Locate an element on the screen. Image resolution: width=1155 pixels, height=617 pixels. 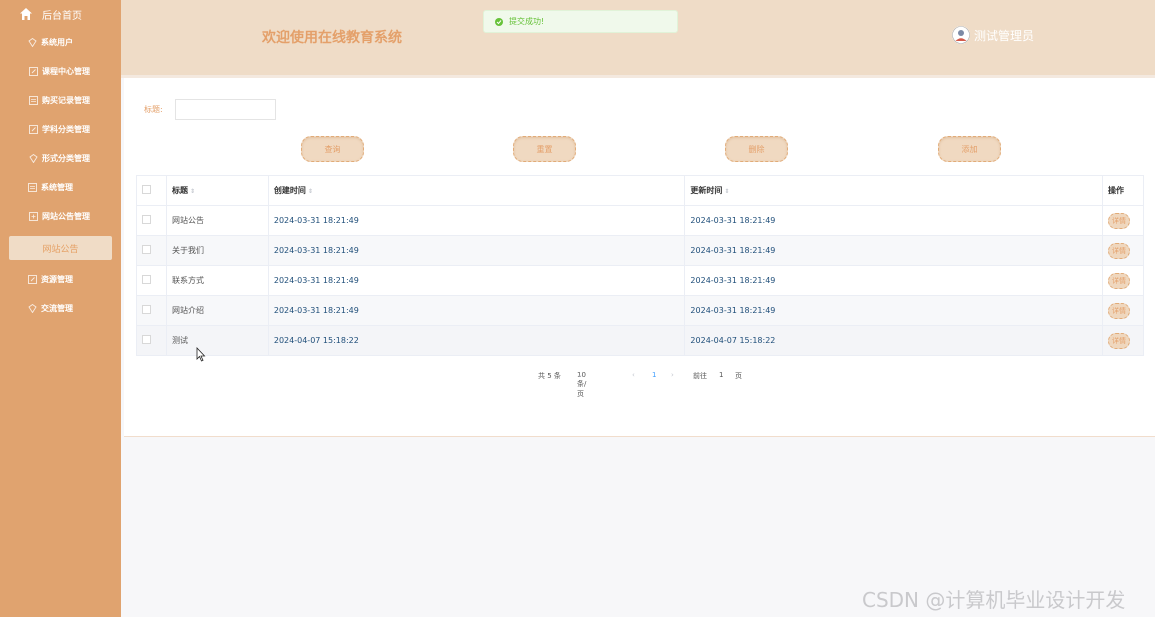
prev-page-icon: ‹ is located at coordinates (633, 375).